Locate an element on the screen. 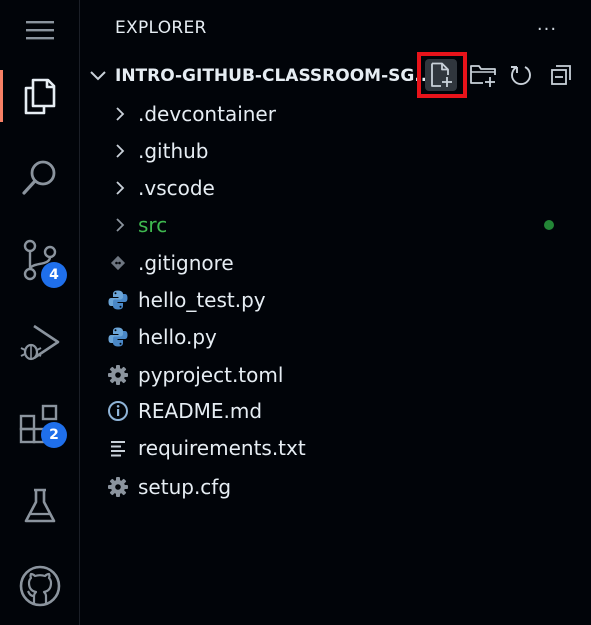 The image size is (591, 625). activity-bar: 4 2 is located at coordinates (40, 312).